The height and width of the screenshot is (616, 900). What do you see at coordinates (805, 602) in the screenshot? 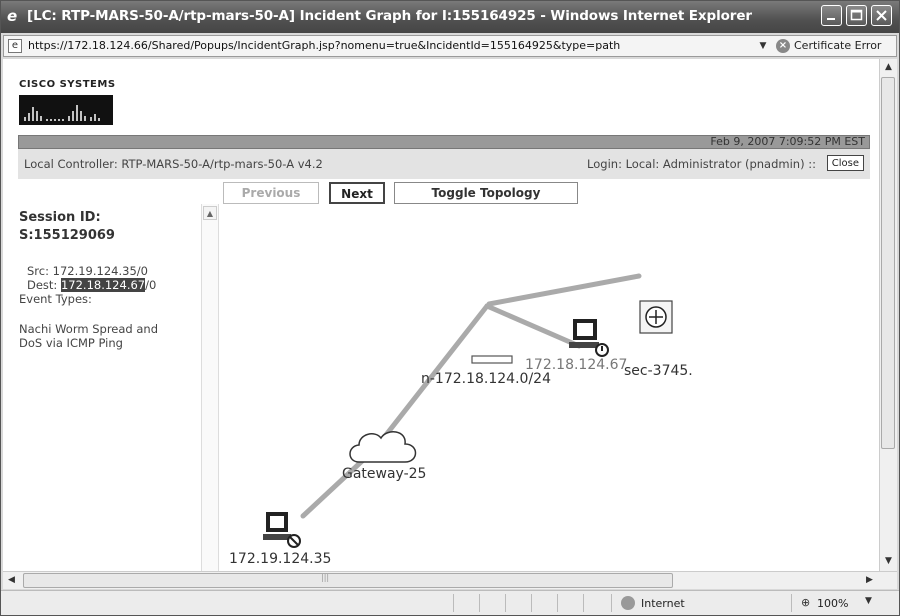
I see `zoom-icon: ⊕` at bounding box center [805, 602].